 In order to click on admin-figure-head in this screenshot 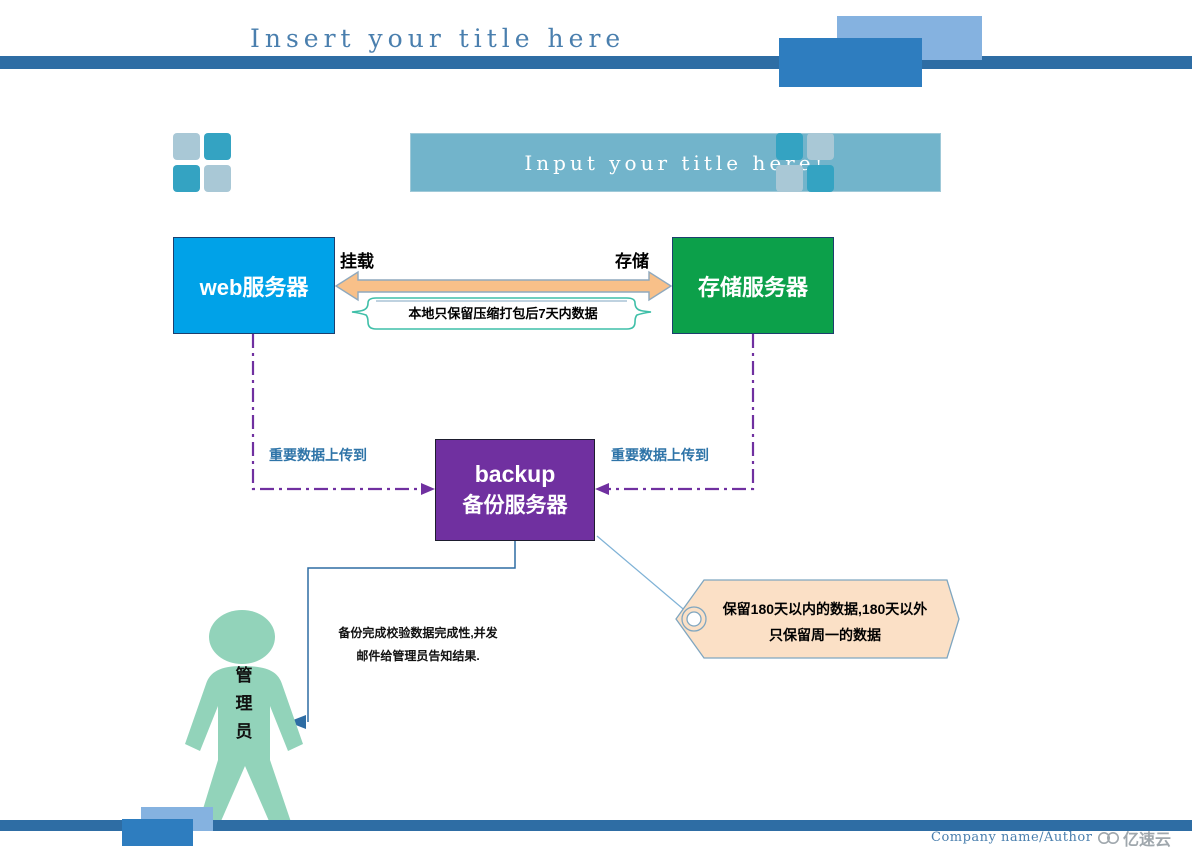, I will do `click(242, 637)`.